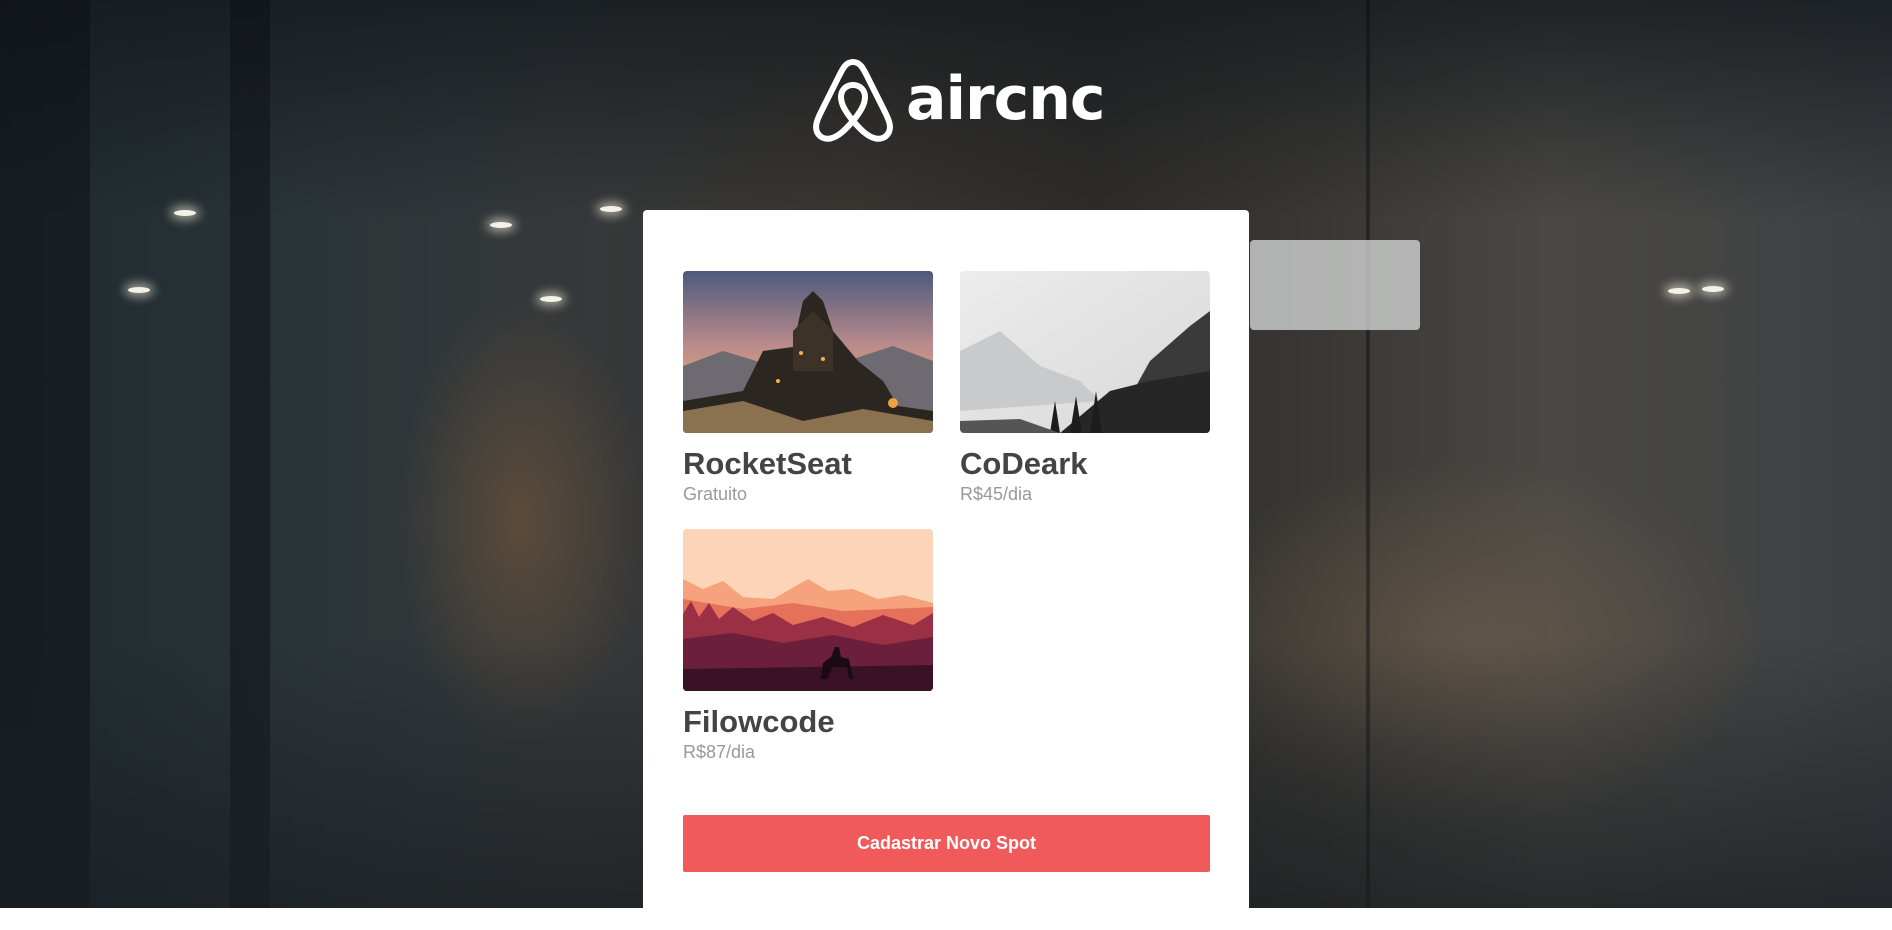 Image resolution: width=1892 pixels, height=930 pixels. What do you see at coordinates (853, 100) in the screenshot?
I see `airbnb-belo-icon` at bounding box center [853, 100].